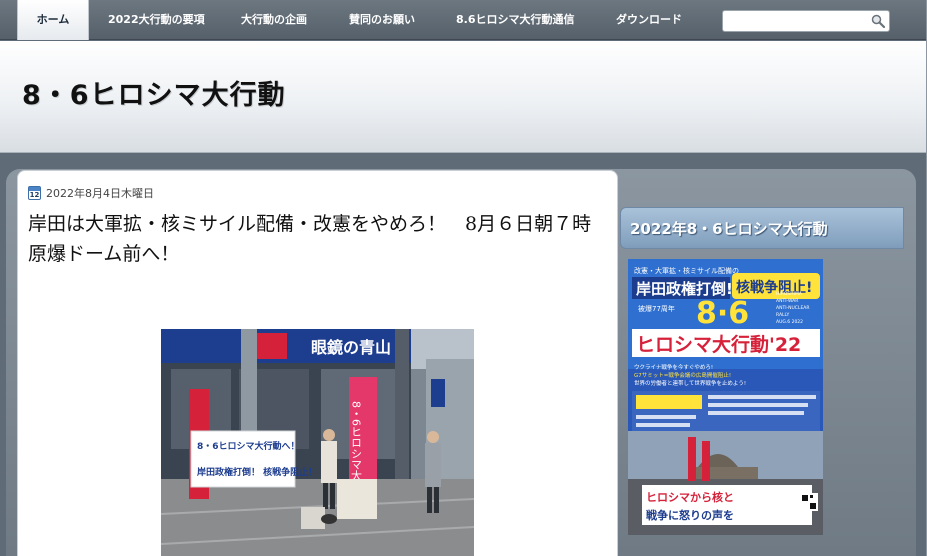 The height and width of the screenshot is (556, 927). What do you see at coordinates (787, 301) in the screenshot?
I see `poster-english-2: ANTI-WAR` at bounding box center [787, 301].